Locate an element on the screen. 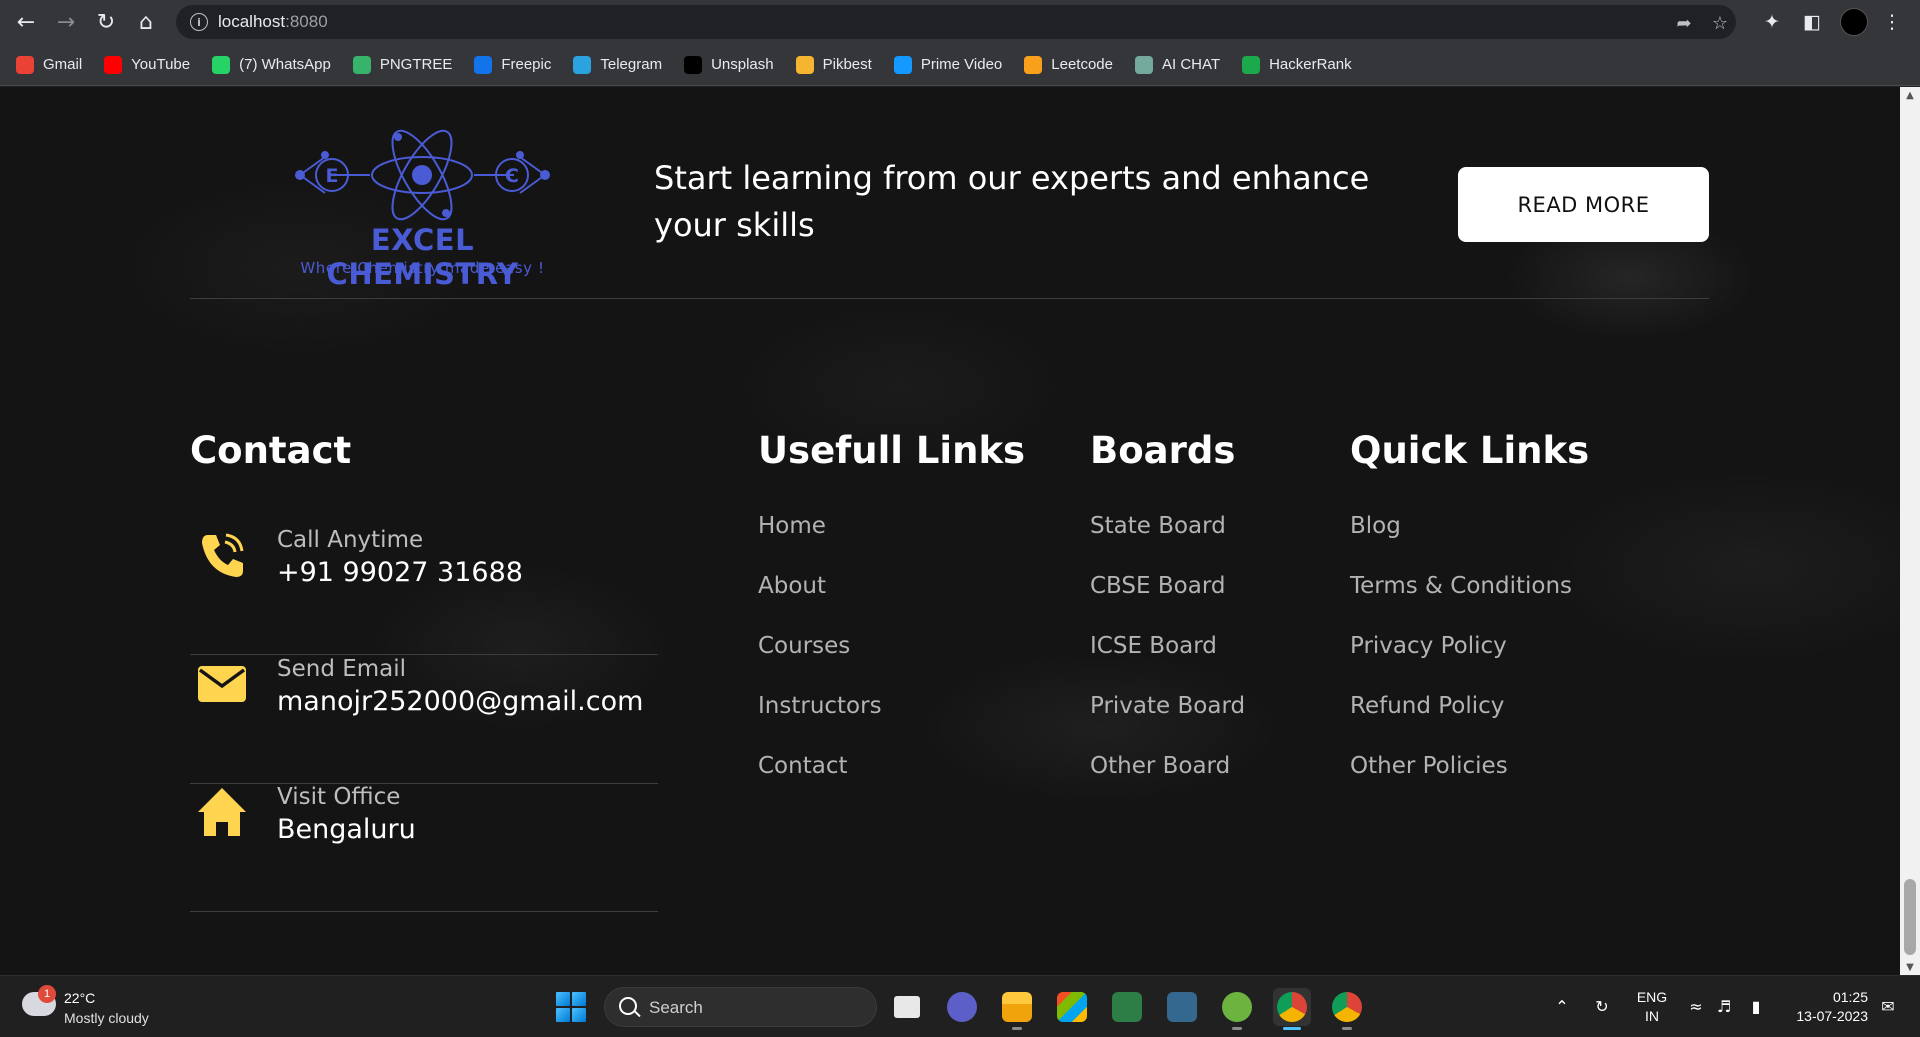 The image size is (1920, 1037). bookmark-star-icon: ☆ is located at coordinates (1720, 23).